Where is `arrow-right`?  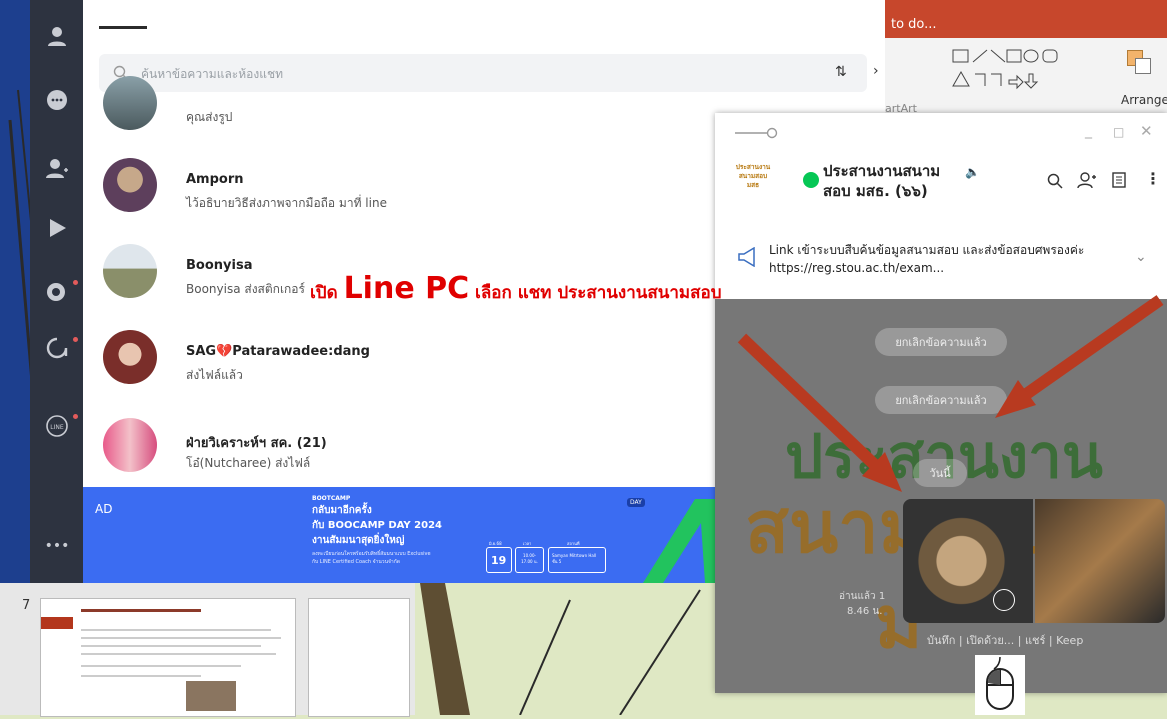 arrow-right is located at coordinates (1092, 347).